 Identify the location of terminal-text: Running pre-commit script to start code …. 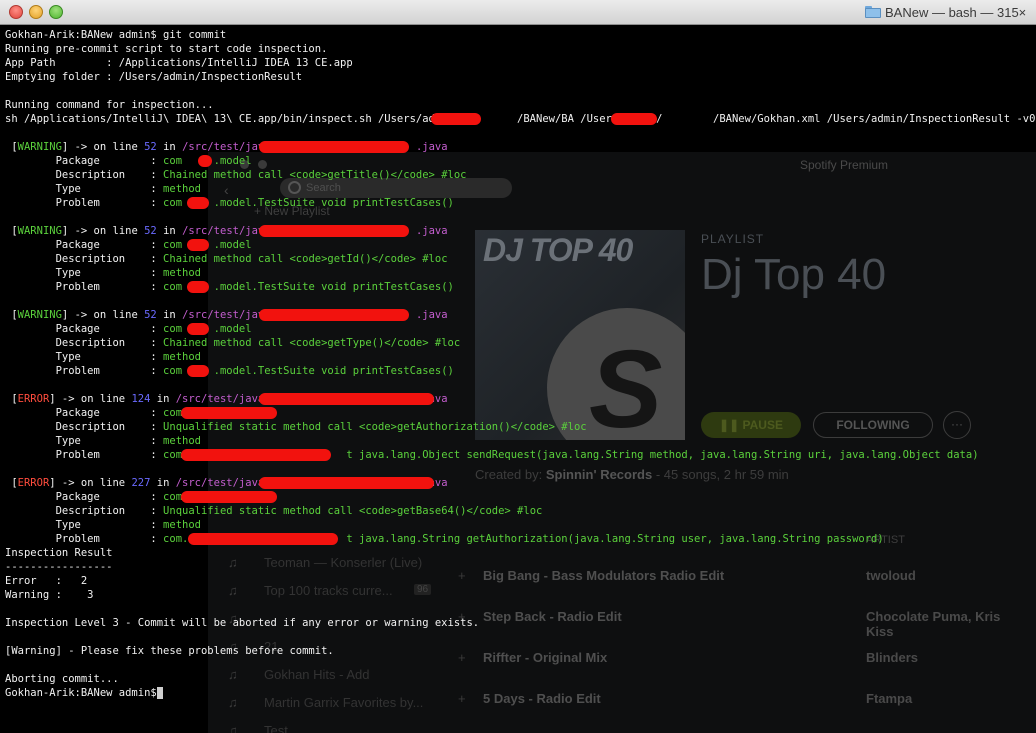
(166, 49).